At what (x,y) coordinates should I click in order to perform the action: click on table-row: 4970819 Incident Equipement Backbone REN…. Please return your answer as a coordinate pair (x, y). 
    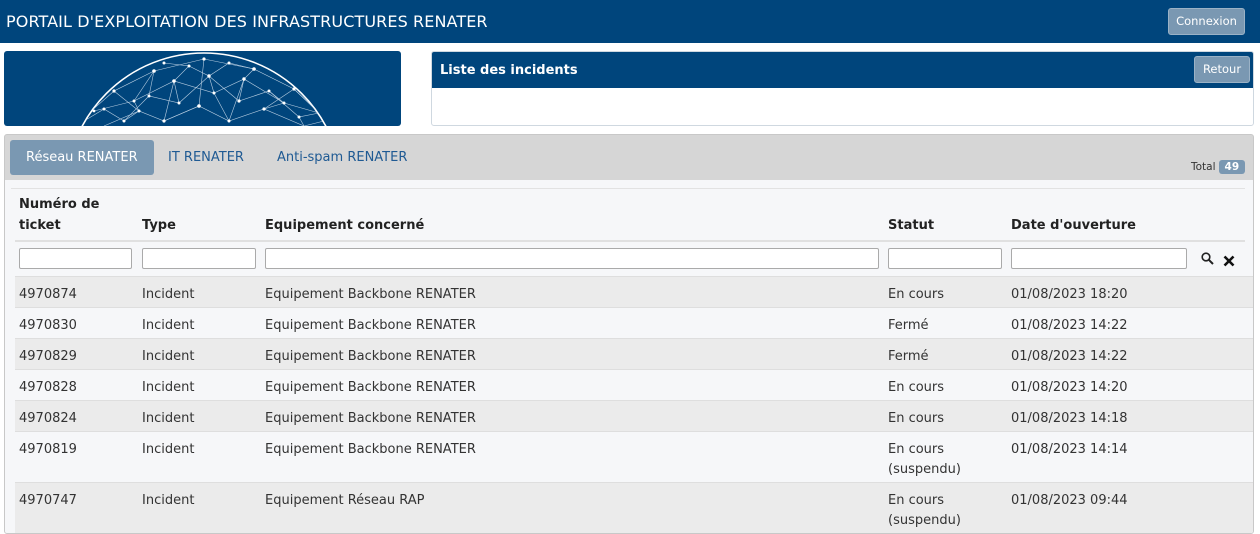
    Looking at the image, I should click on (634, 456).